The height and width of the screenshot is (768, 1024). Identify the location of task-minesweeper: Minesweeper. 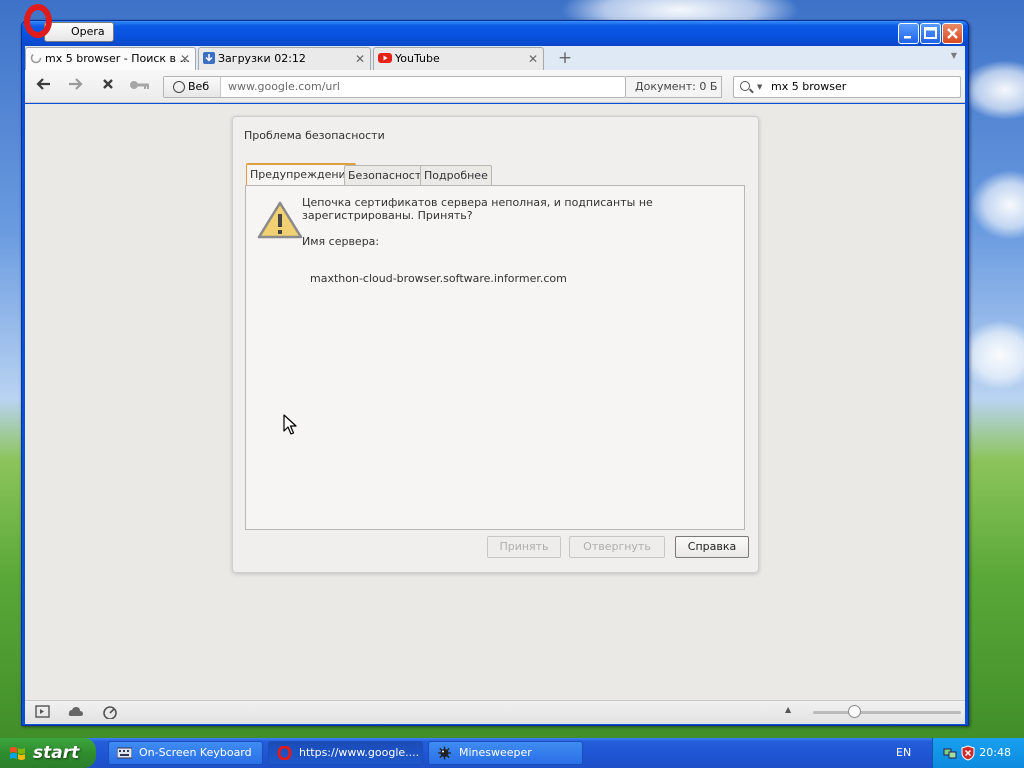
(505, 753).